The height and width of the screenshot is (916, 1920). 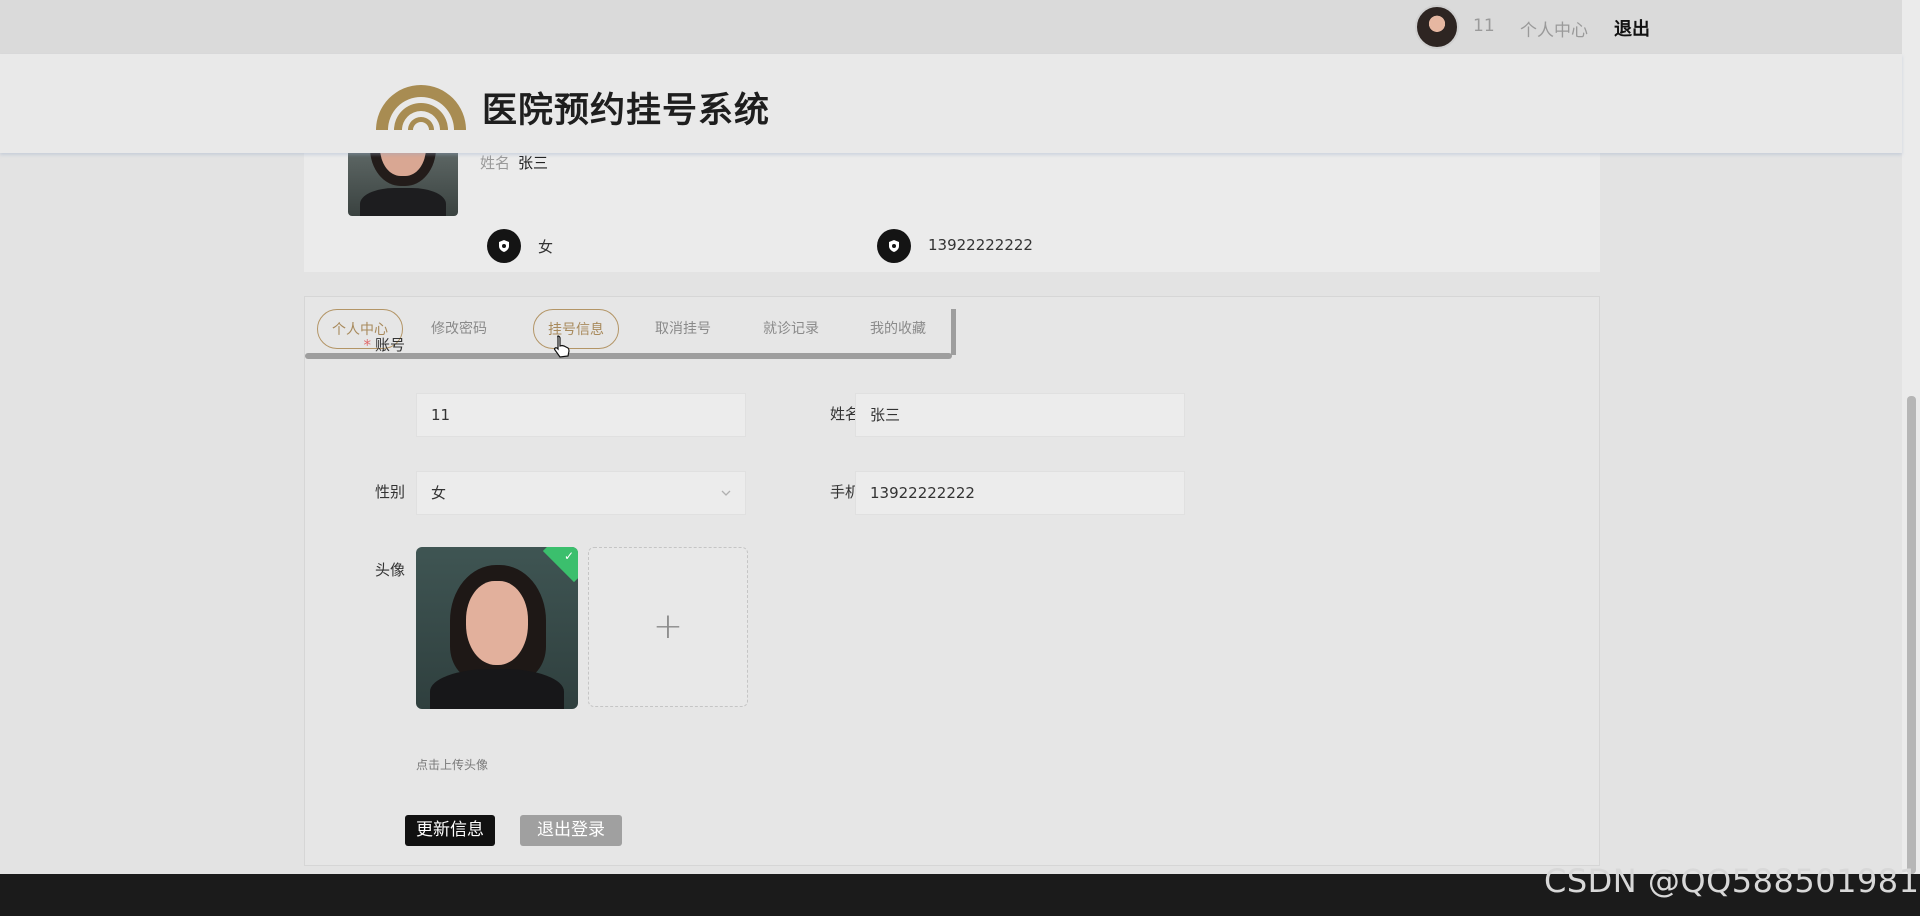 What do you see at coordinates (439, 493) in the screenshot?
I see `sex-select-value: 女` at bounding box center [439, 493].